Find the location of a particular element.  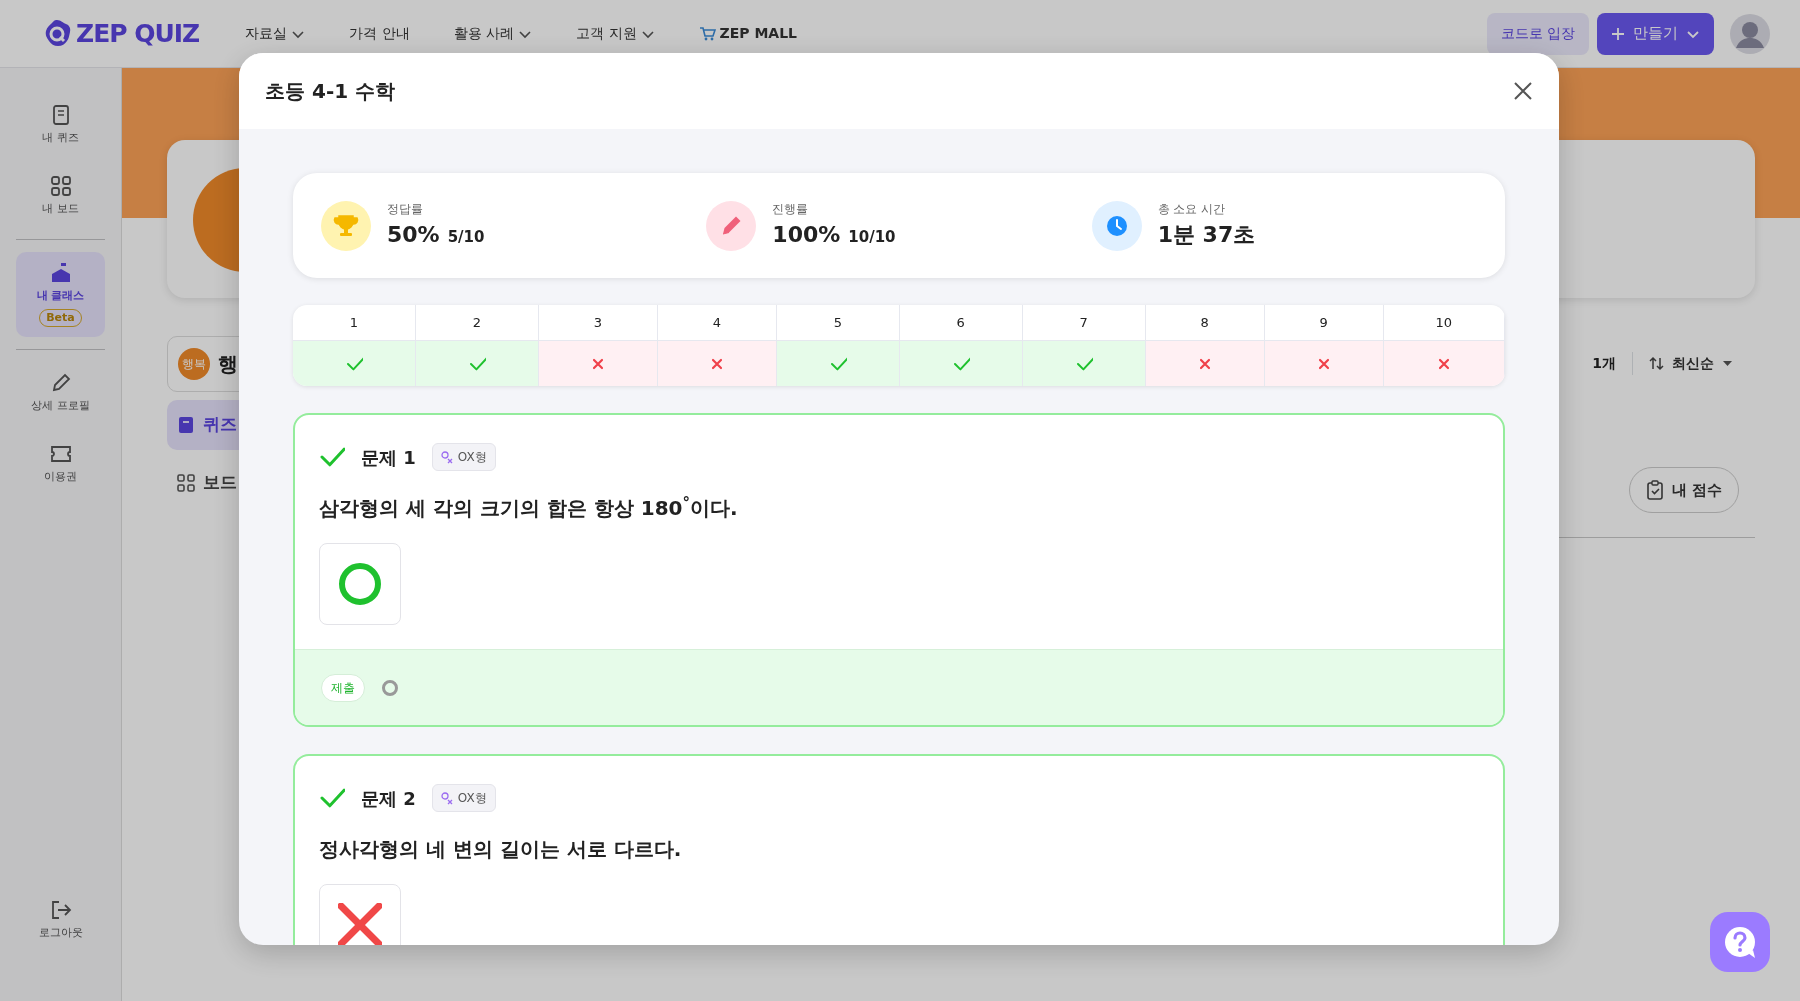

stat-detail: 10/10 is located at coordinates (872, 237).